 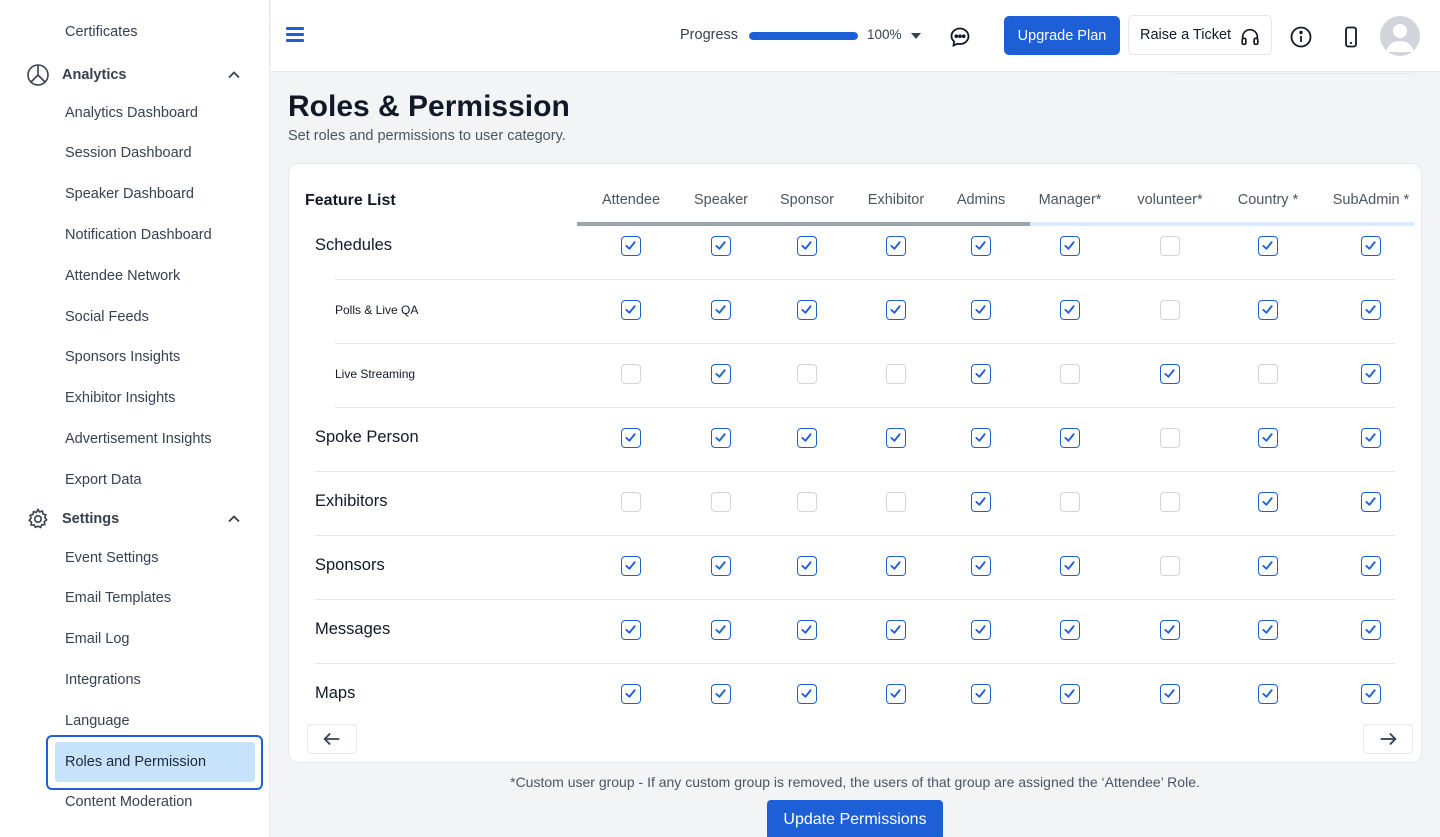 What do you see at coordinates (332, 739) in the screenshot?
I see `scroll-left-button` at bounding box center [332, 739].